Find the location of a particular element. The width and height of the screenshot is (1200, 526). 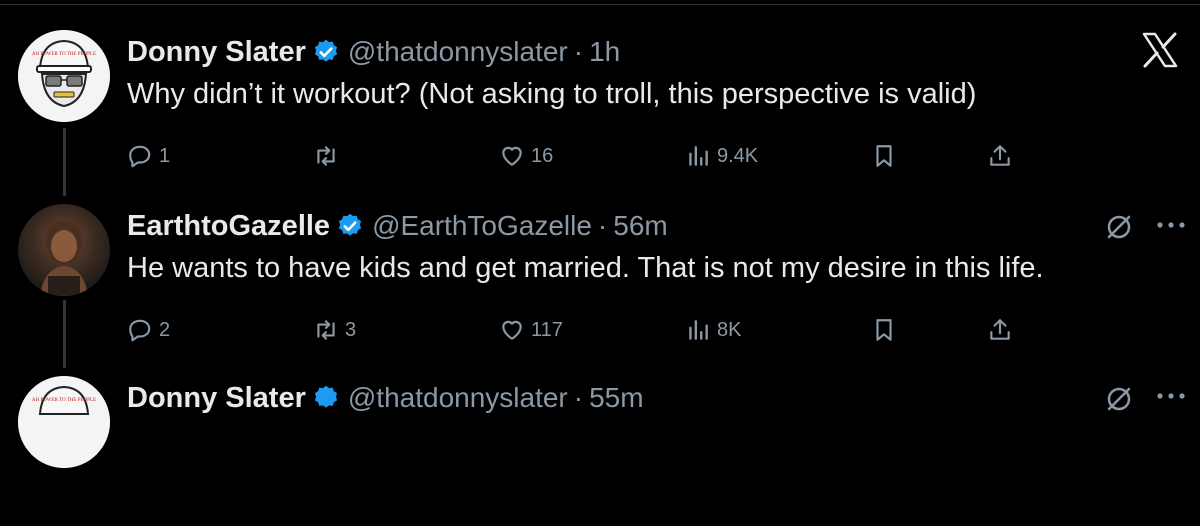

reply-button: 2 is located at coordinates (148, 330).